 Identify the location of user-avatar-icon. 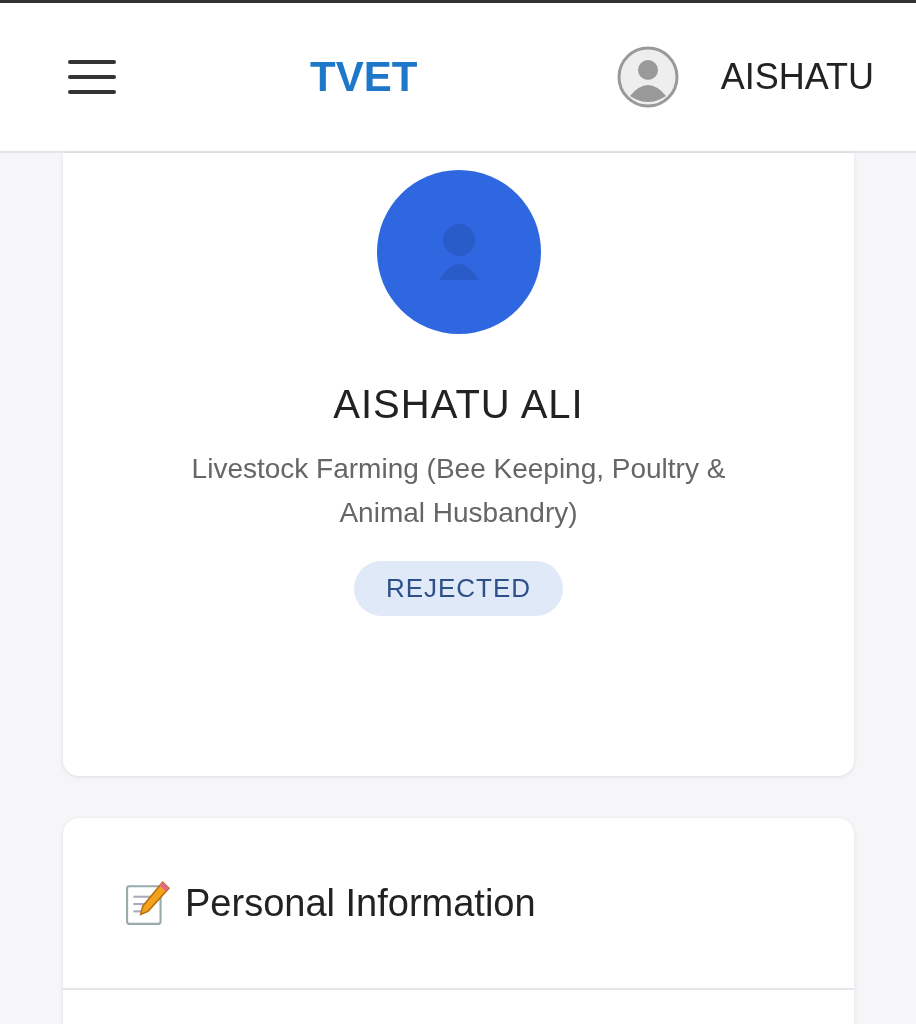
(647, 77).